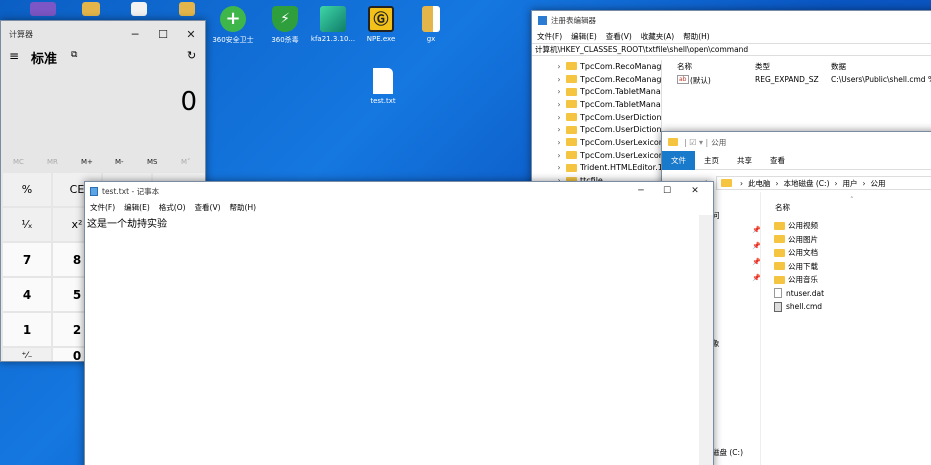 The height and width of the screenshot is (465, 931). I want to click on negate-key: ⁺⁄₋, so click(27, 354).